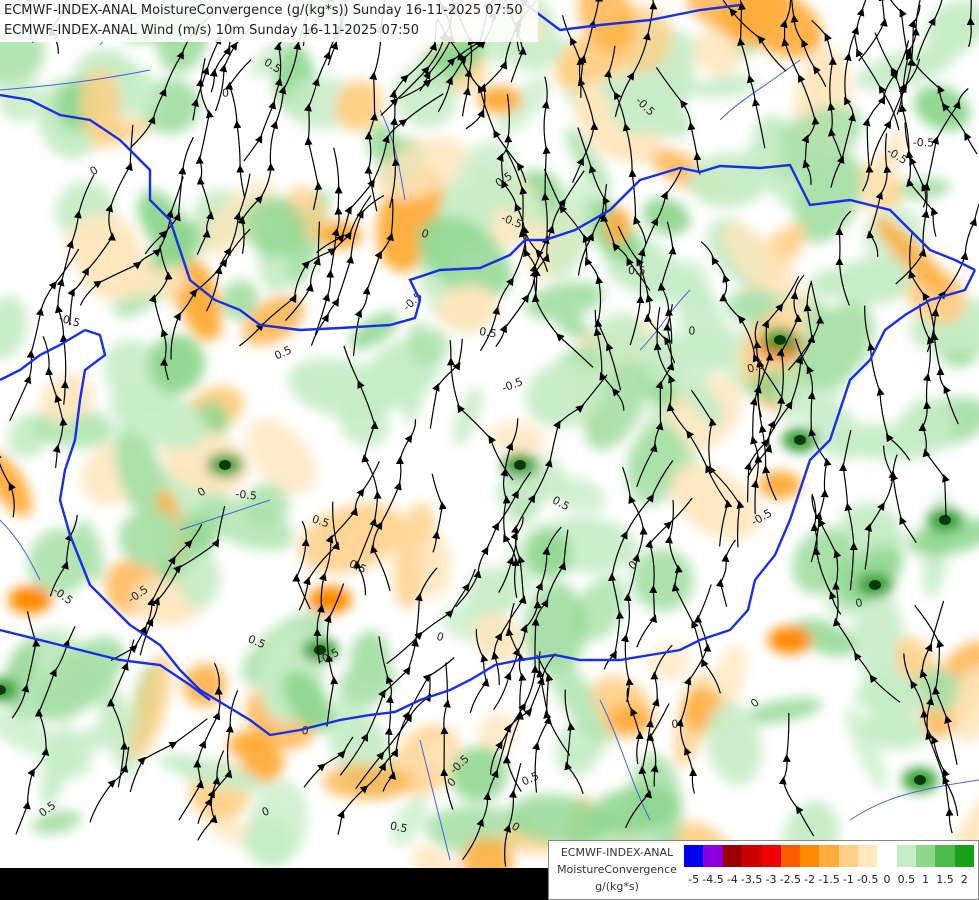 The height and width of the screenshot is (900, 979). What do you see at coordinates (926, 879) in the screenshot?
I see `legend-tick-label: 1` at bounding box center [926, 879].